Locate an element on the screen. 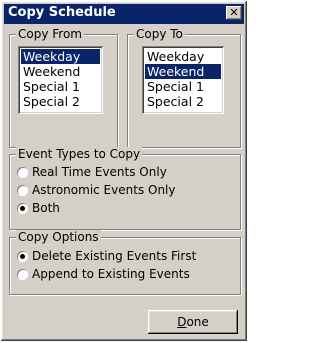 This screenshot has width=320, height=343. copy-from-listbox: Weekday Weekend Special 1 Special 2 is located at coordinates (60, 80).